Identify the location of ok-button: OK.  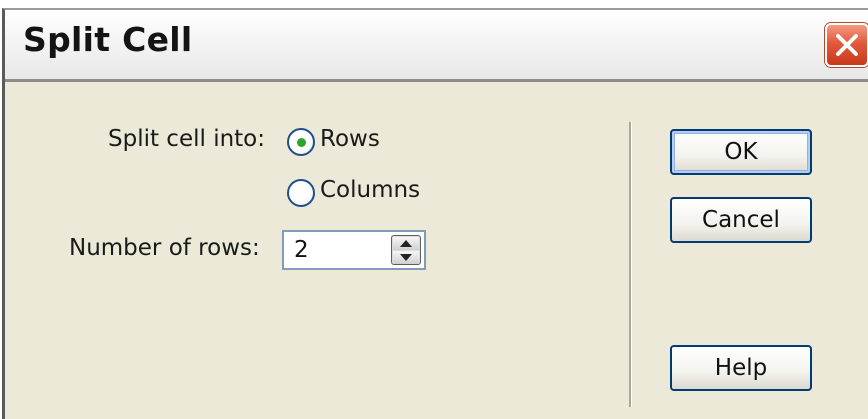
(741, 152).